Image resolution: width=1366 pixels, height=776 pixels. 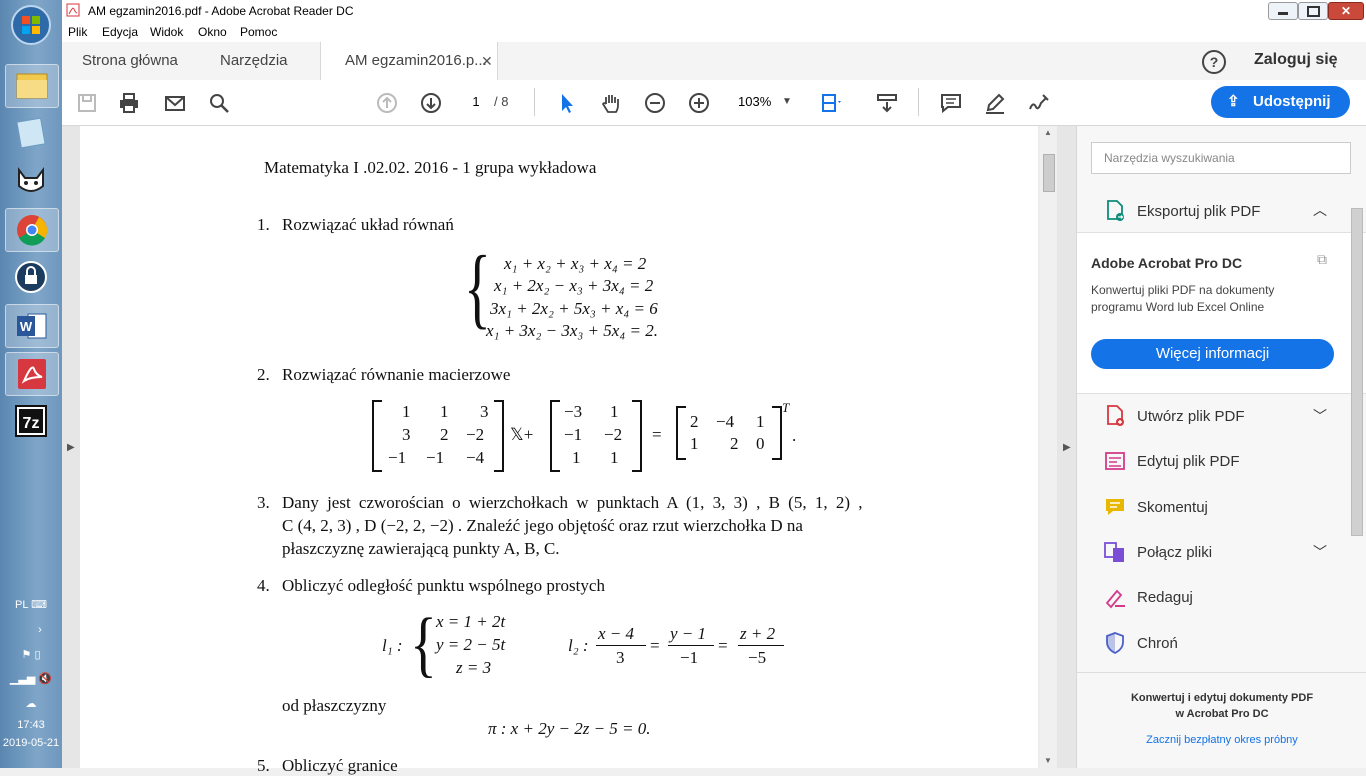 I want to click on menu-view: Widok, so click(x=166, y=32).